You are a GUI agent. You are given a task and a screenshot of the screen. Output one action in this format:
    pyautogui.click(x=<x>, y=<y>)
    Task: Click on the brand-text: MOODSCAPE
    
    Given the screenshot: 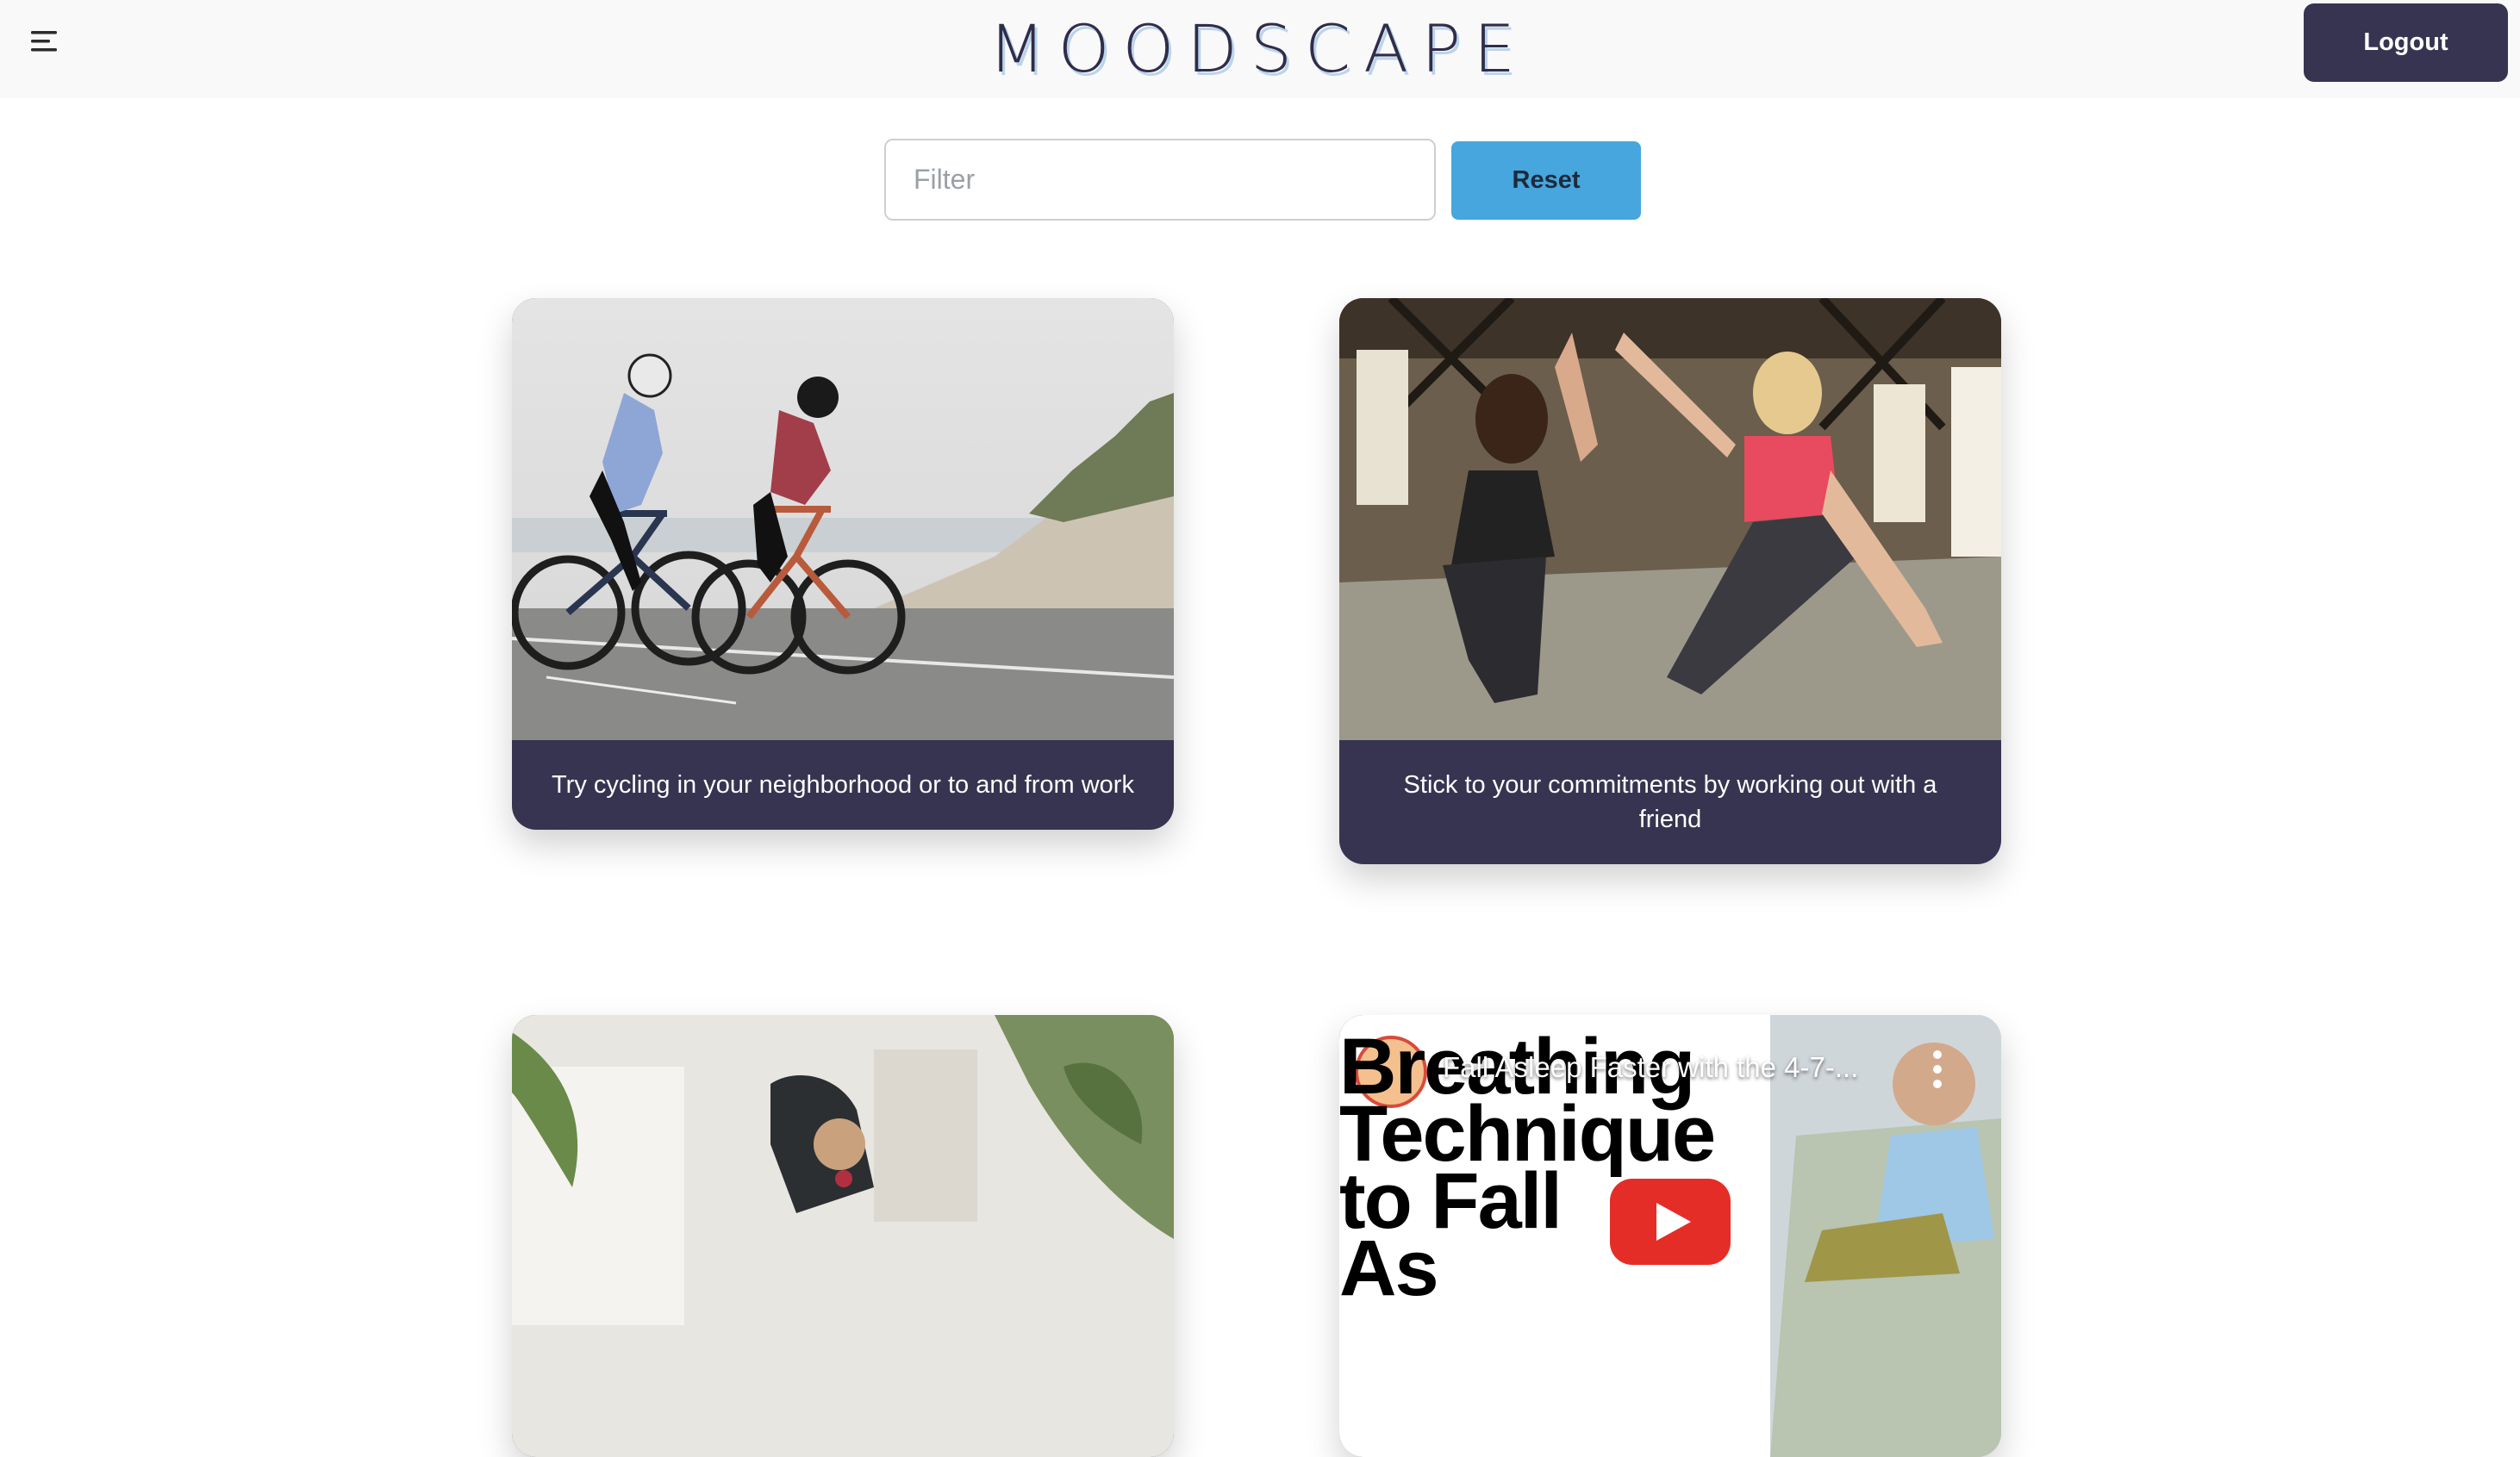 What is the action you would take?
    pyautogui.click(x=1258, y=48)
    